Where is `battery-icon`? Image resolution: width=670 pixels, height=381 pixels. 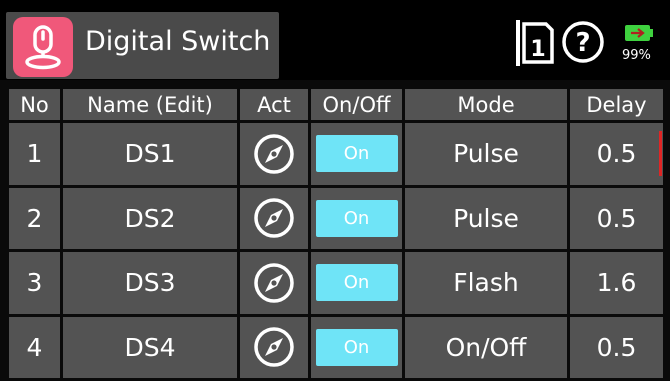 battery-icon is located at coordinates (639, 33).